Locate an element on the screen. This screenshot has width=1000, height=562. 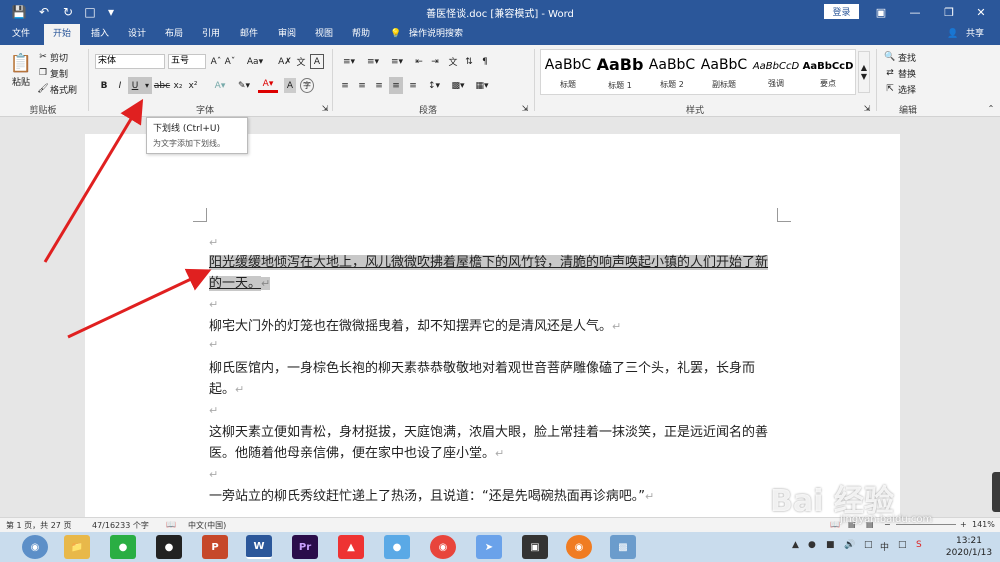
arrow-to-text is located at coordinates (139, 303).